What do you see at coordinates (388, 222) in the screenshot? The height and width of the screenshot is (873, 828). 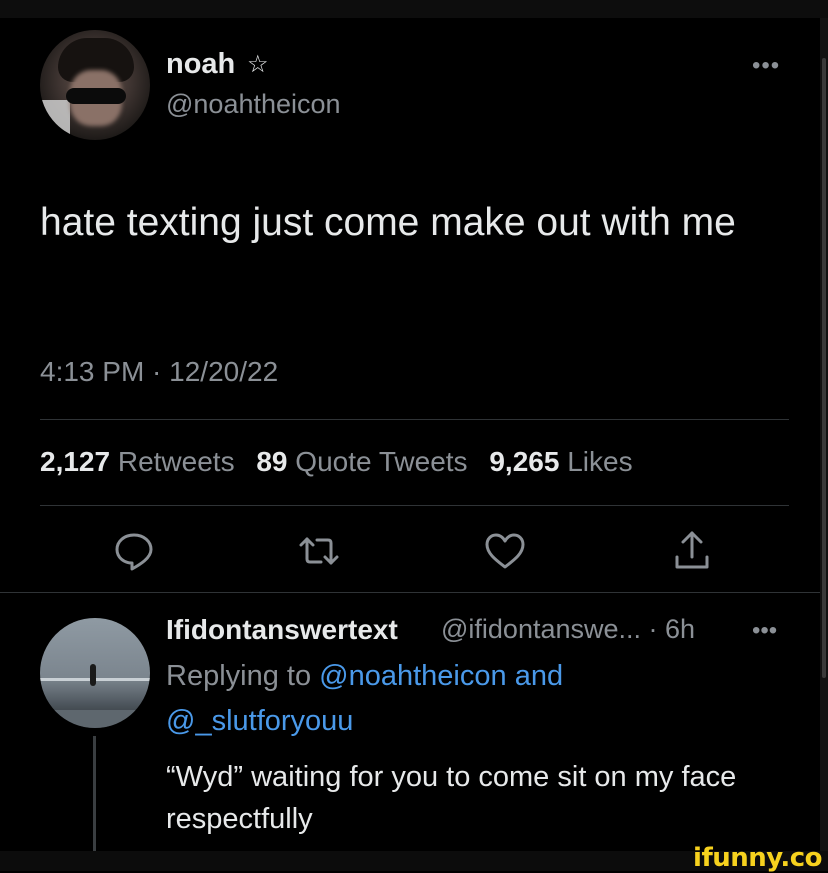 I see `tweet-text: hate texting just come make out with me` at bounding box center [388, 222].